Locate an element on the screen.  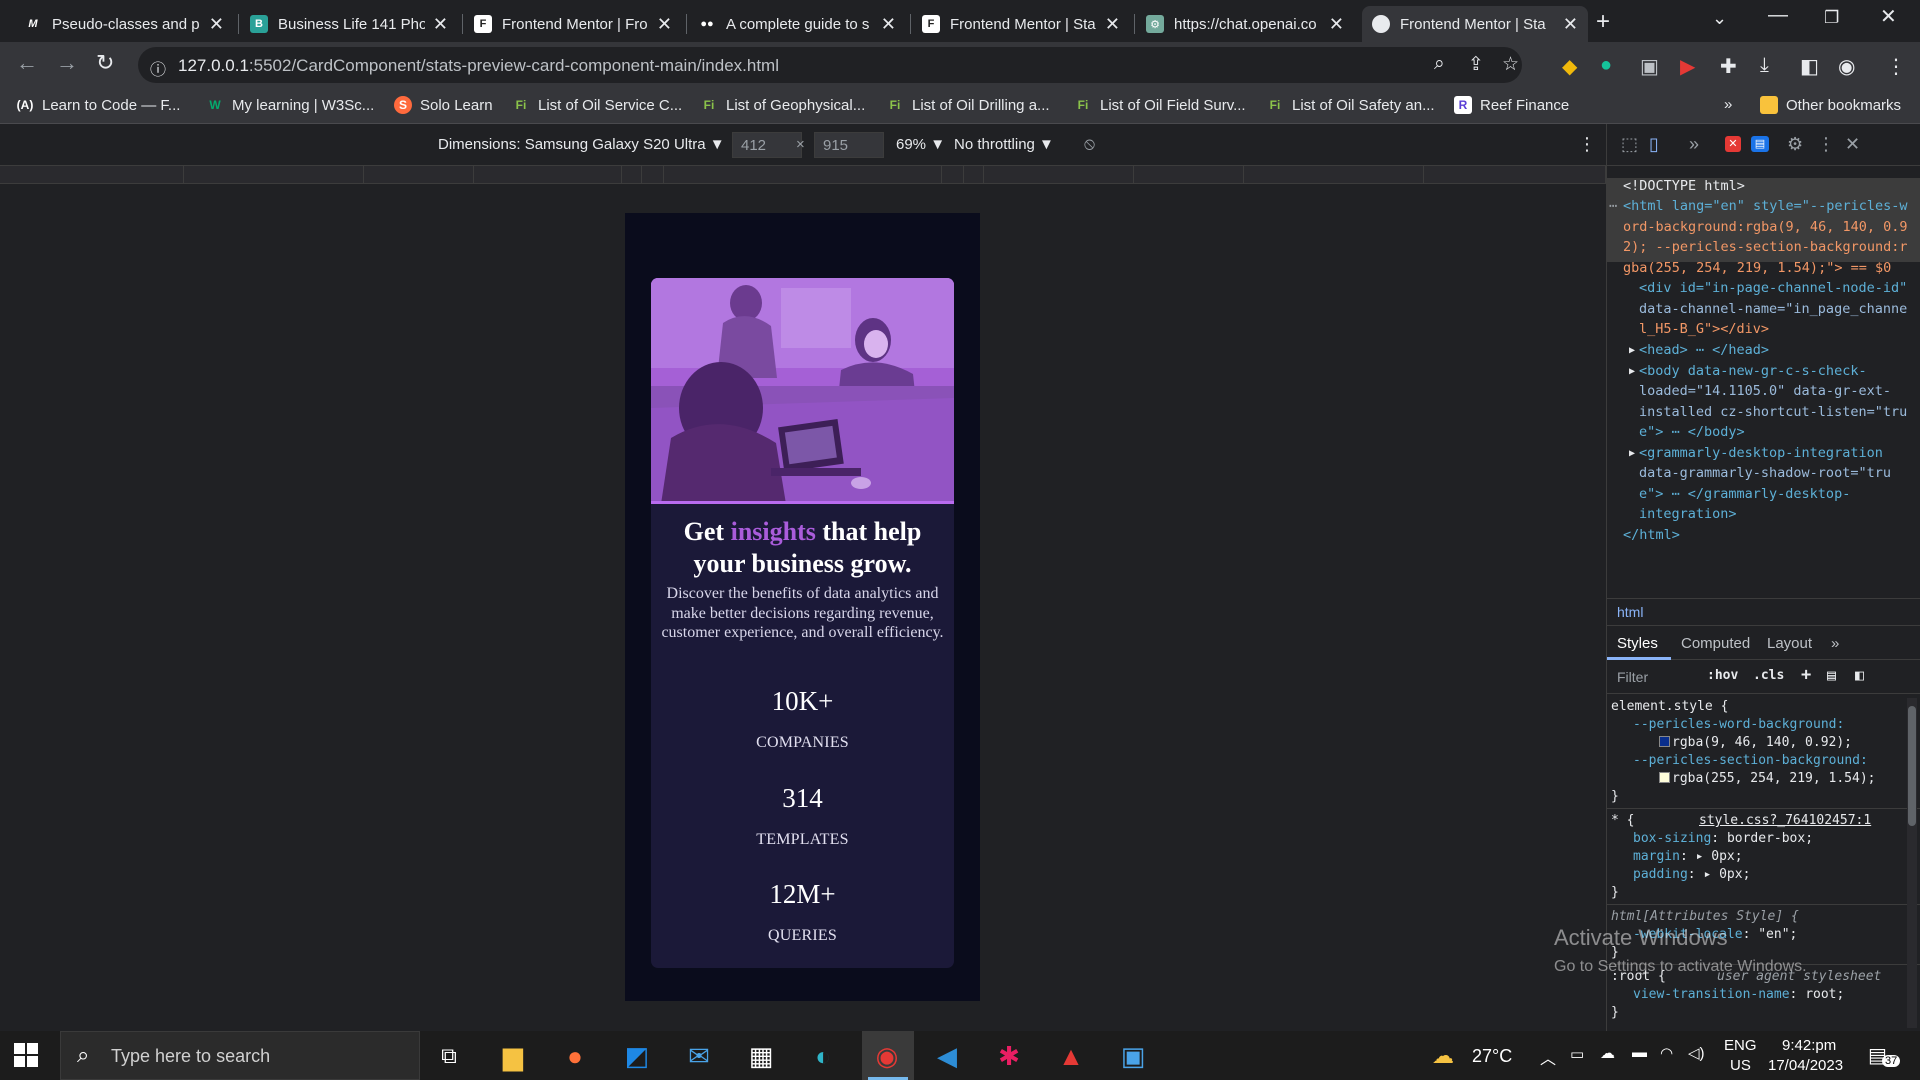
devtools-menu-icon: ⋮ is located at coordinates (1826, 144).